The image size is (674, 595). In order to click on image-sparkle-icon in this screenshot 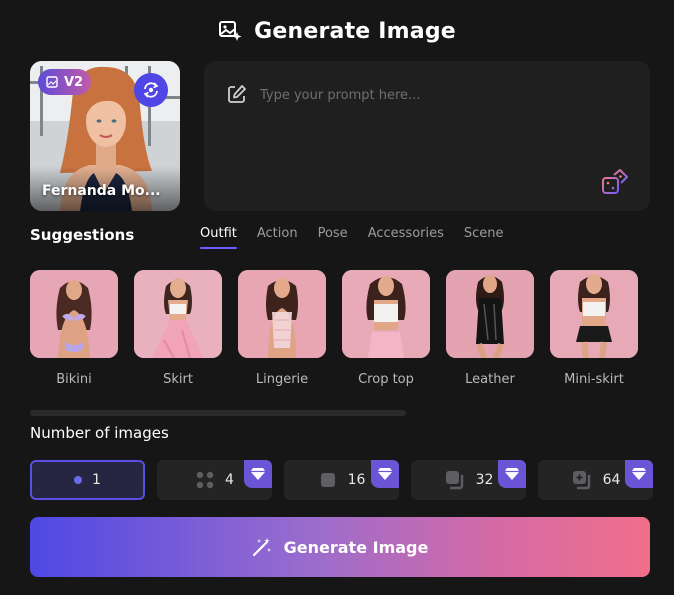, I will do `click(230, 31)`.